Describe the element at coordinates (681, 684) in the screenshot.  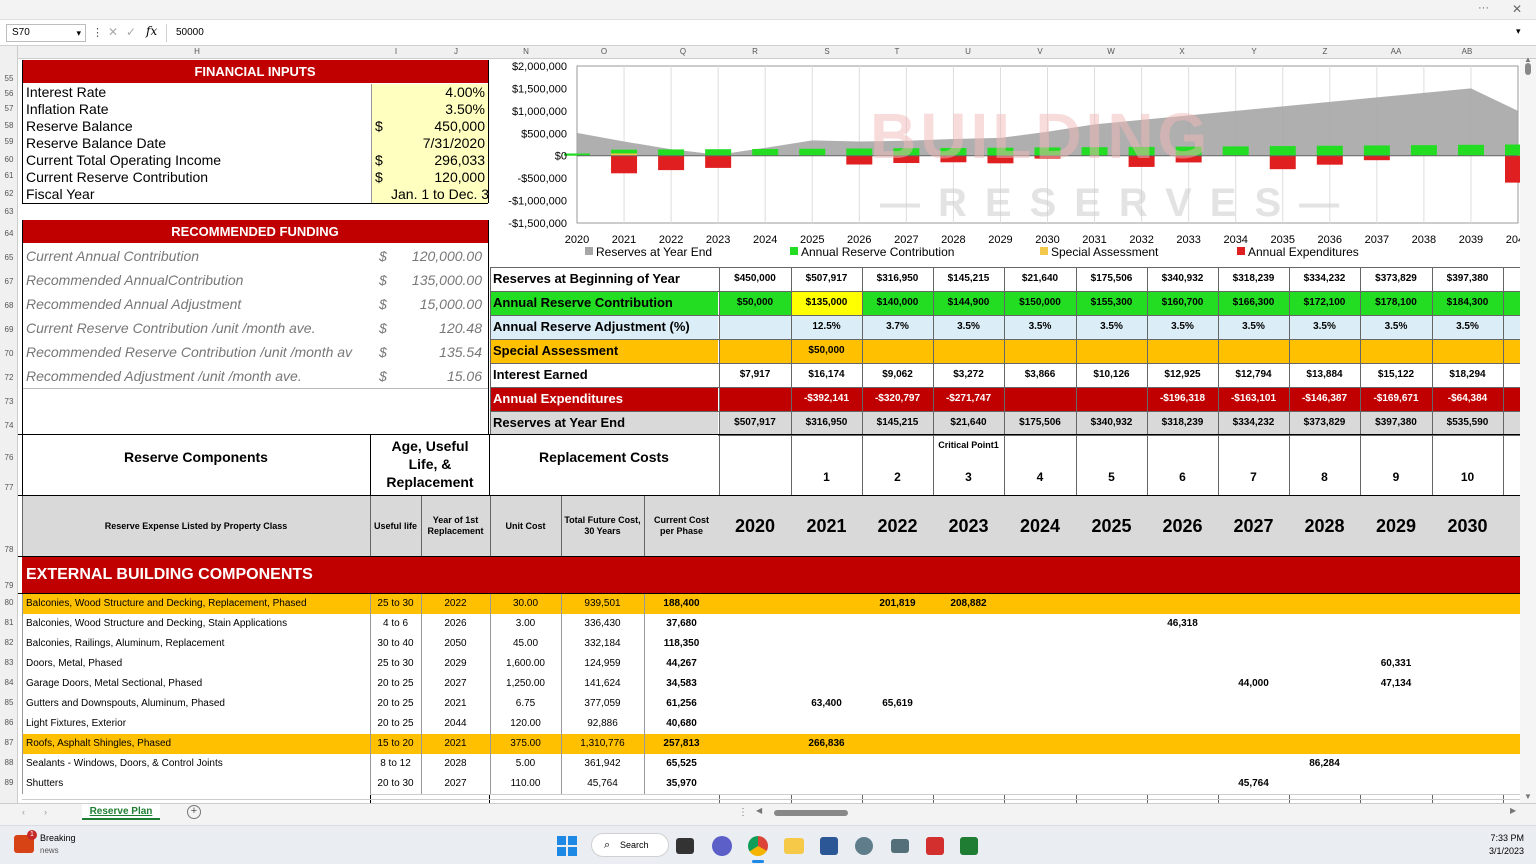
I see `component-current: 34,583` at that location.